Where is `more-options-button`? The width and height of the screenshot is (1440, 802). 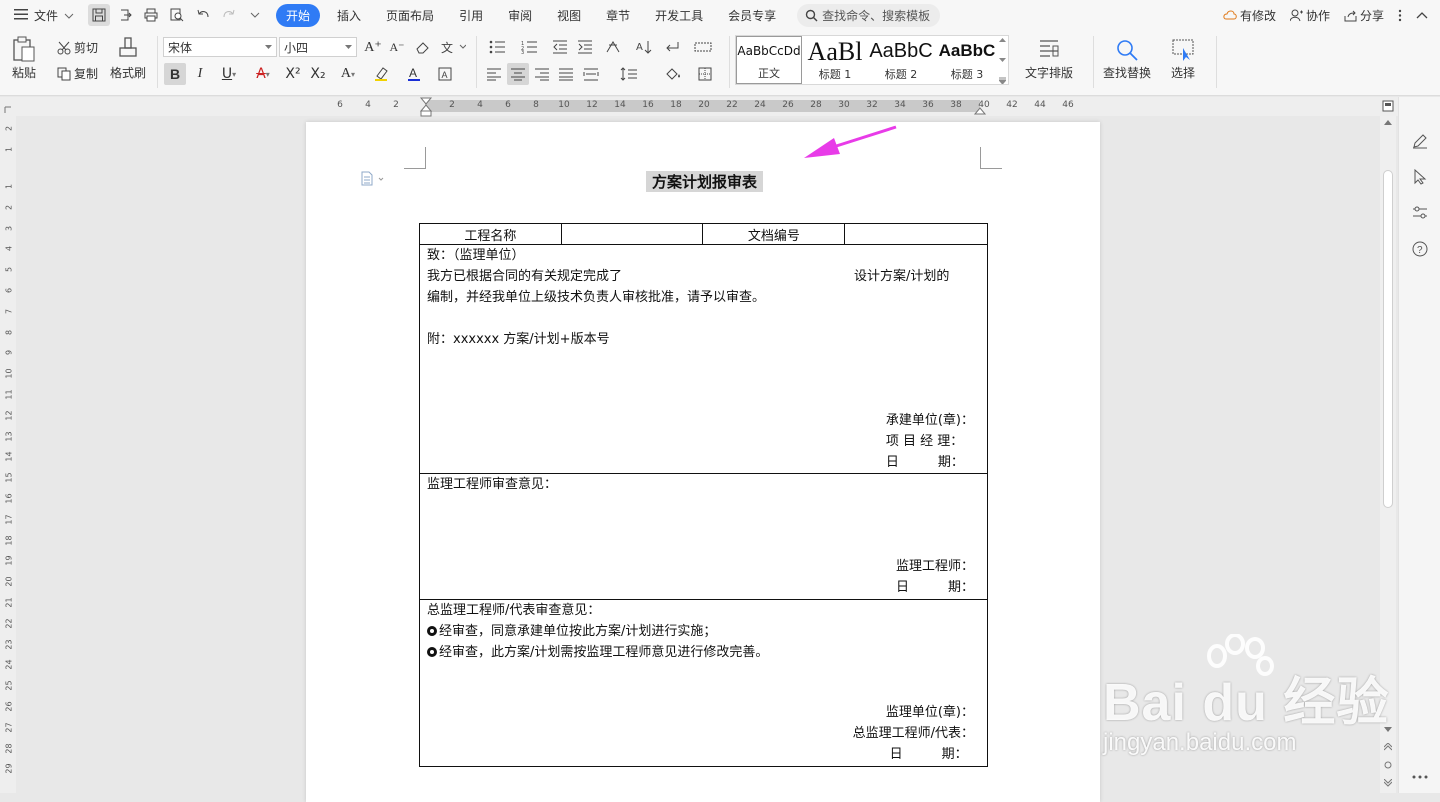 more-options-button is located at coordinates (1400, 15).